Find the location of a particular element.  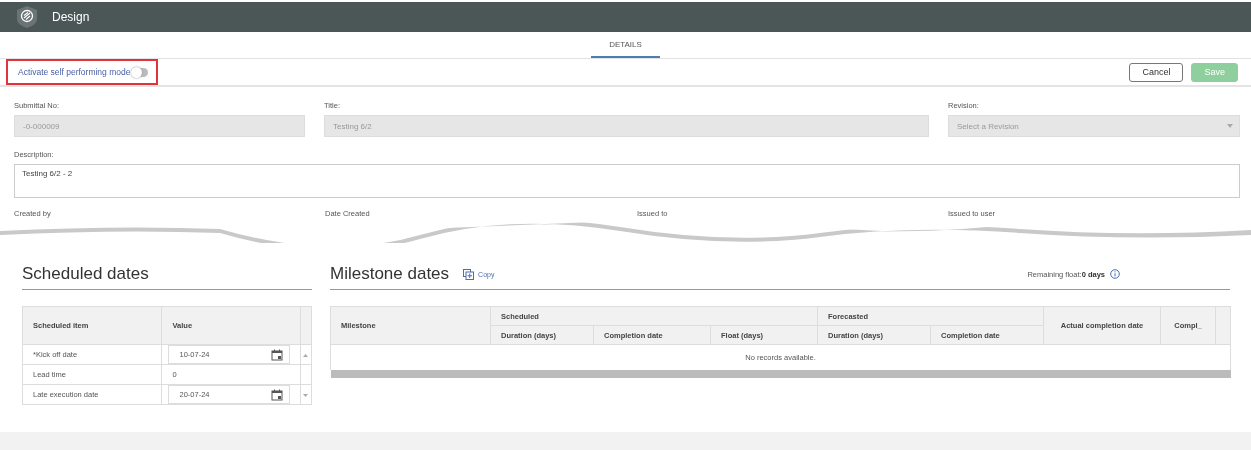

horizontal-scrollbar is located at coordinates (780, 374).